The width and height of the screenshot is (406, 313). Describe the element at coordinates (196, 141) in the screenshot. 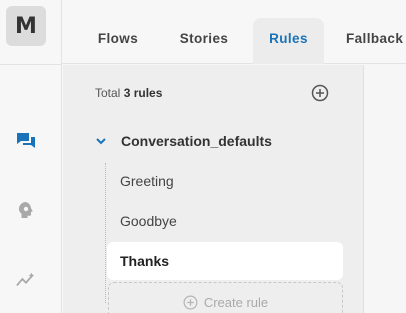

I see `group-label: Conversation_defaults` at that location.